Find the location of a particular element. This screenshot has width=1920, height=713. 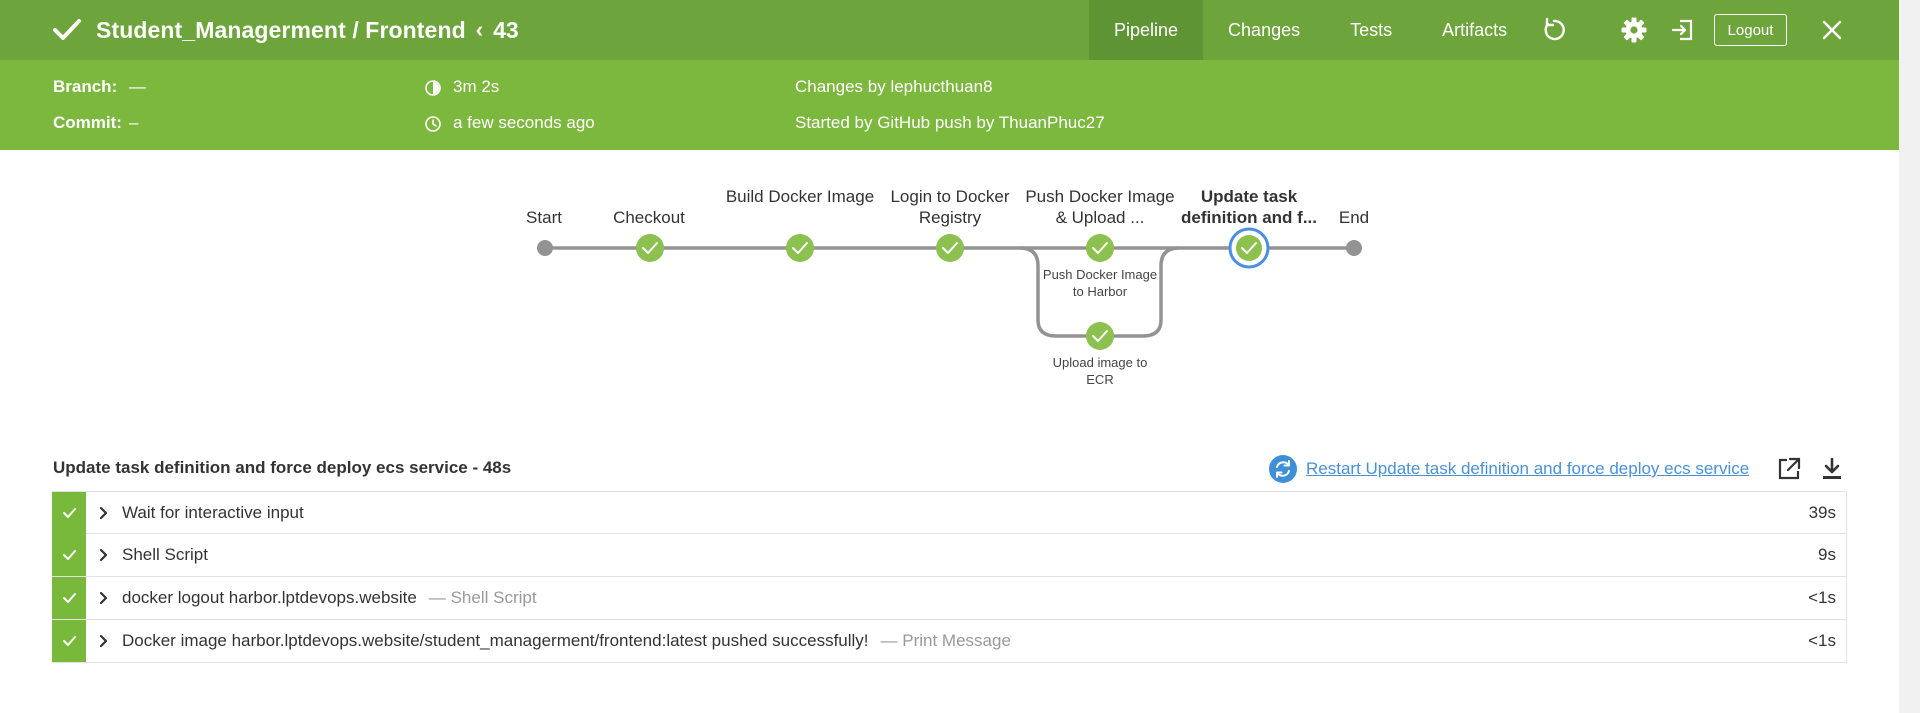

started-ago: a few seconds ago is located at coordinates (524, 122).